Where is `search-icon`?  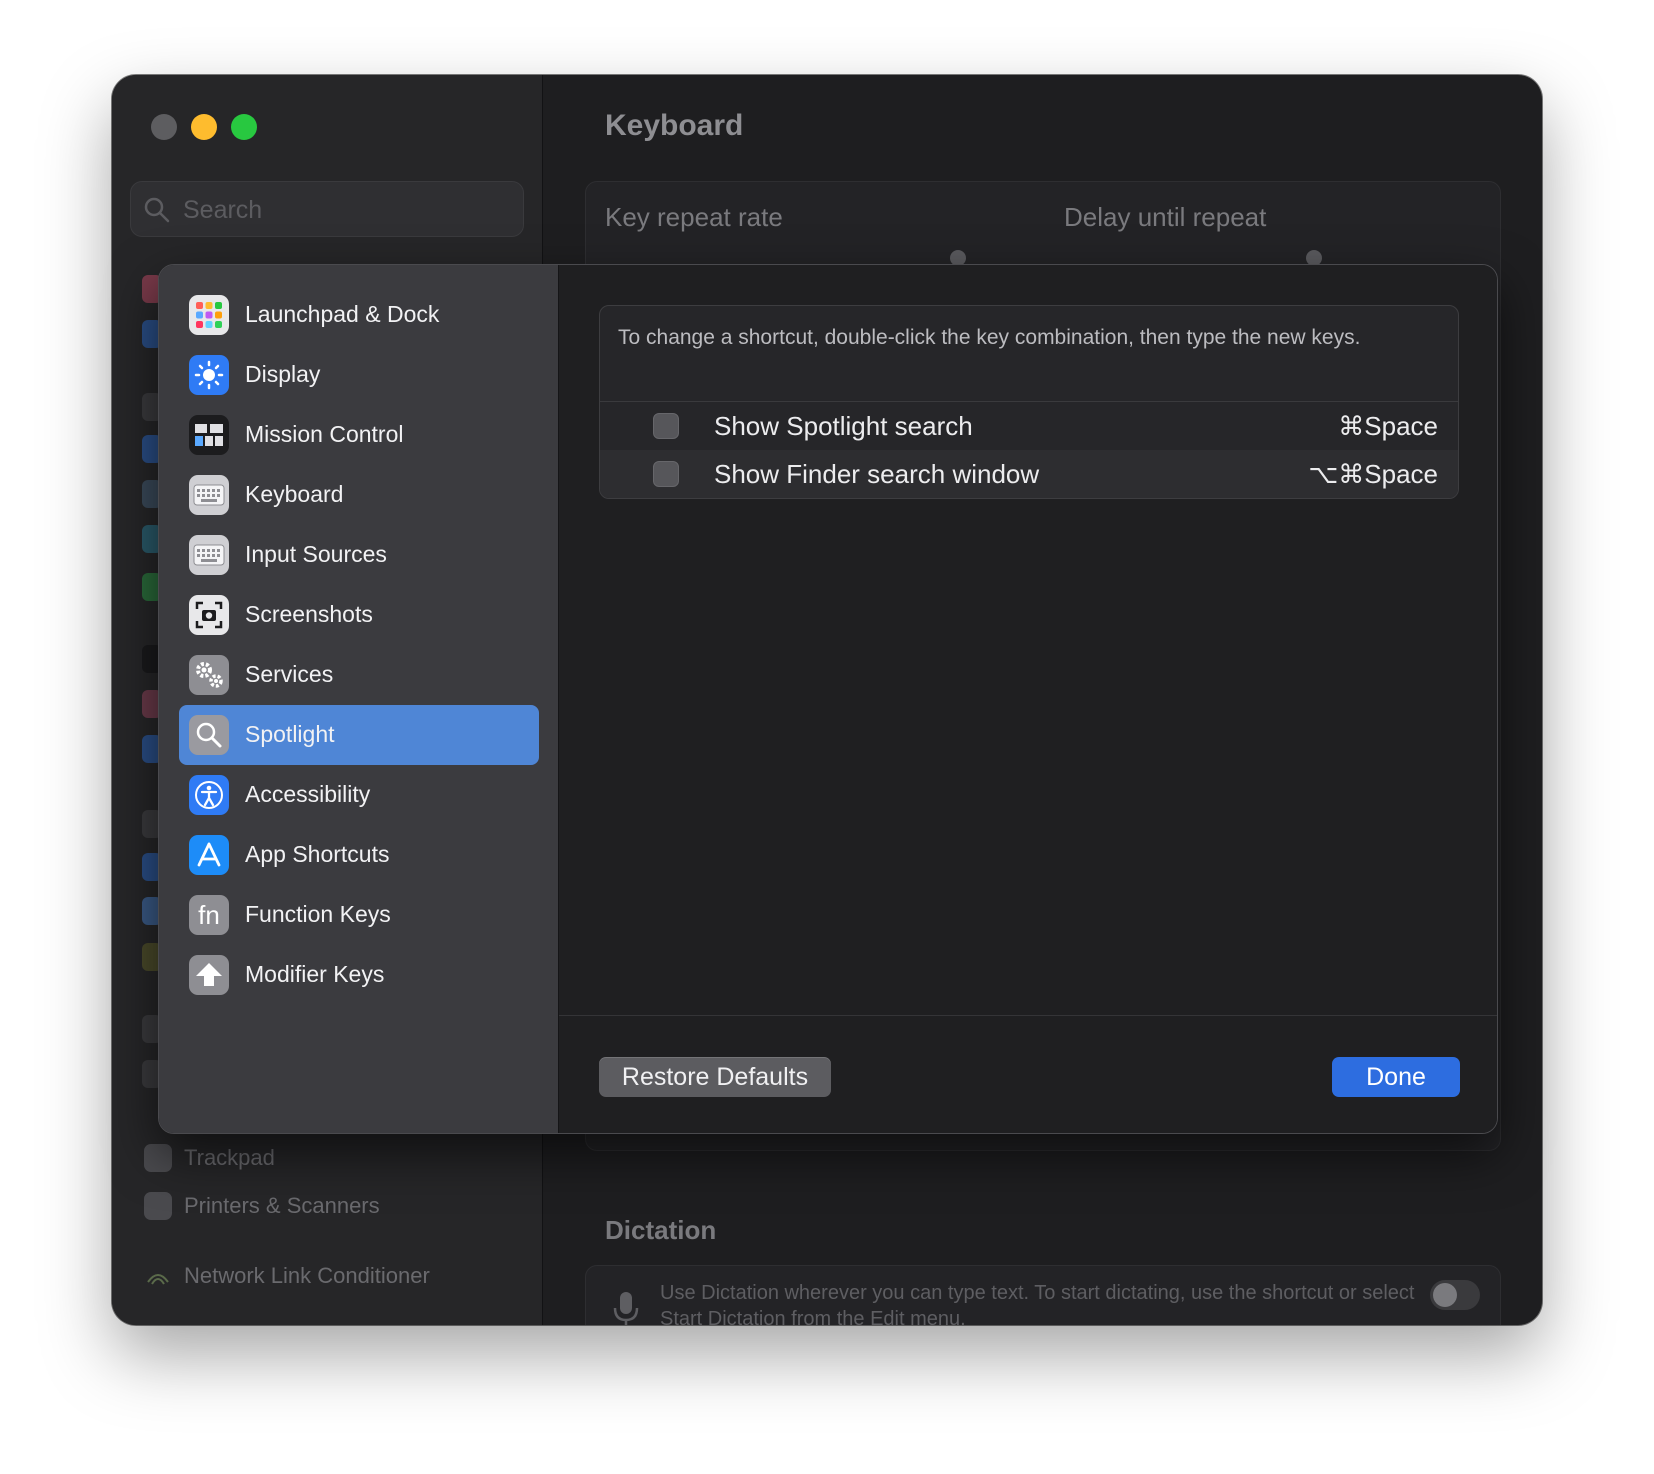
search-icon is located at coordinates (157, 210).